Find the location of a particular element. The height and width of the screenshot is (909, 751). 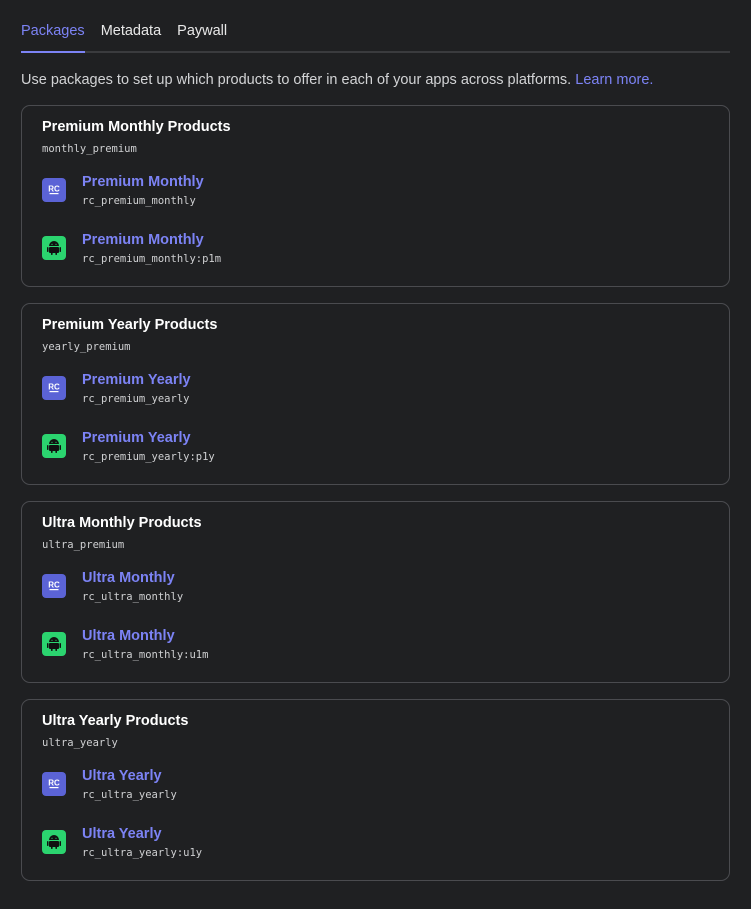

product-identifier: rc_premium_monthly is located at coordinates (139, 200).